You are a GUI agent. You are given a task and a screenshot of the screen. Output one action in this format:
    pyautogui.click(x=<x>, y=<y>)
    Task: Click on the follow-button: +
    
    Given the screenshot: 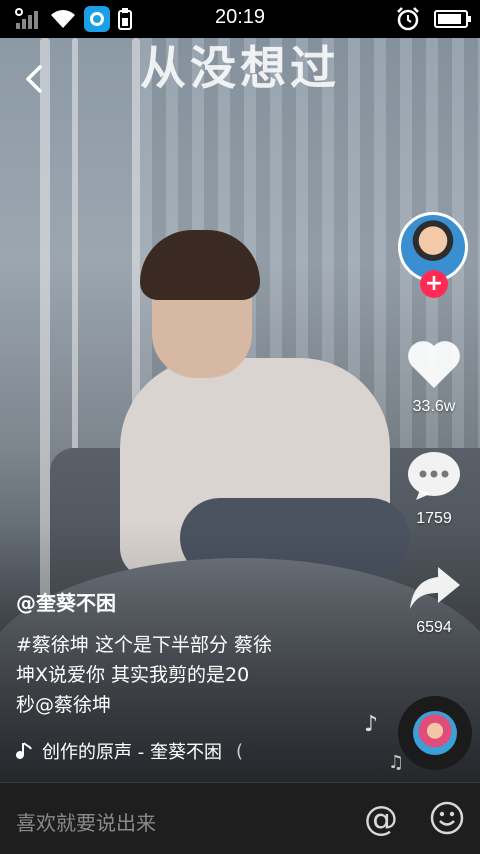 What is the action you would take?
    pyautogui.click(x=434, y=284)
    